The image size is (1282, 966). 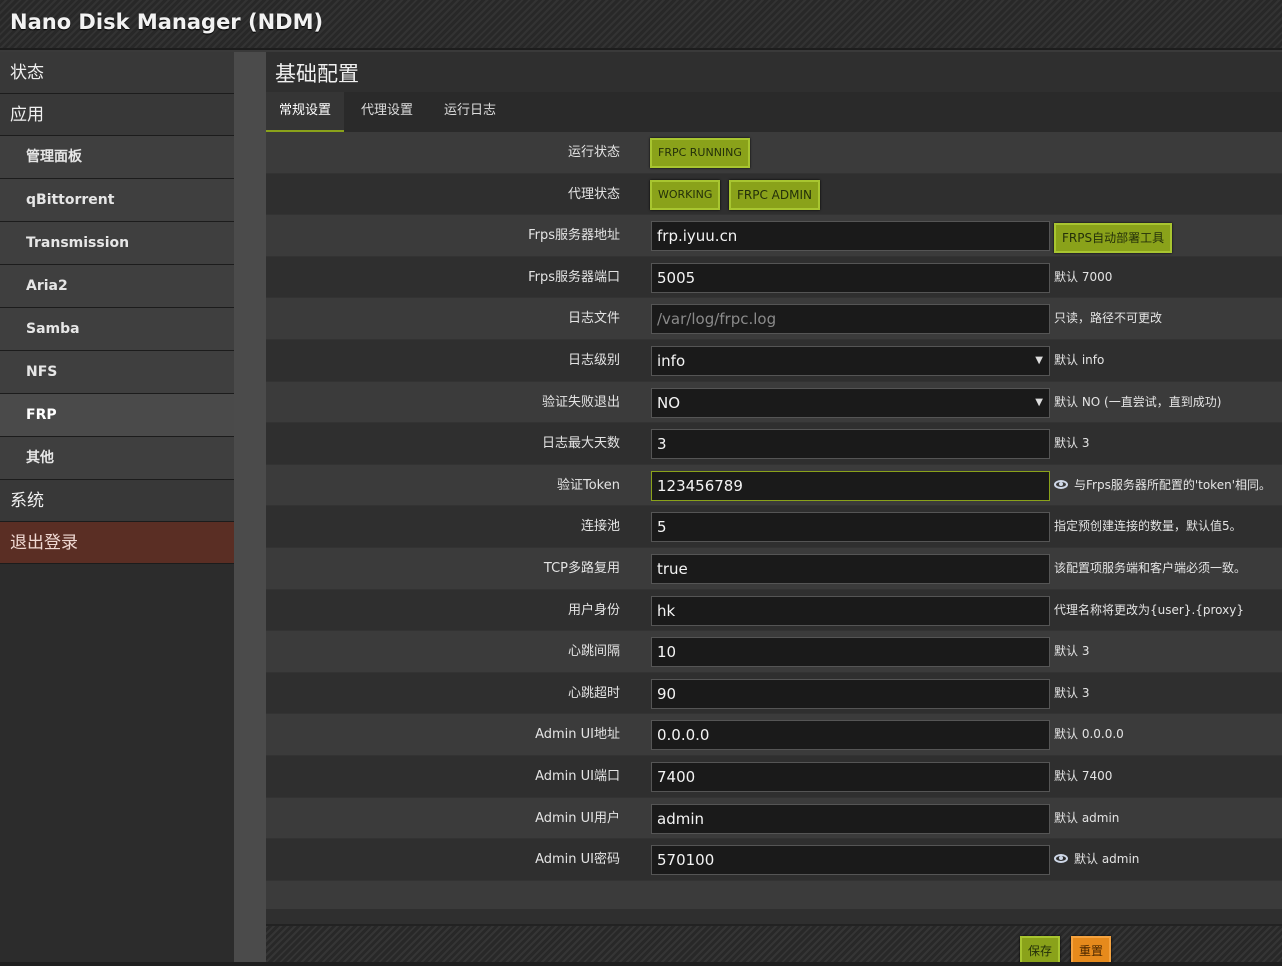 I want to click on sidebar-item-frp: FRP, so click(x=117, y=415).